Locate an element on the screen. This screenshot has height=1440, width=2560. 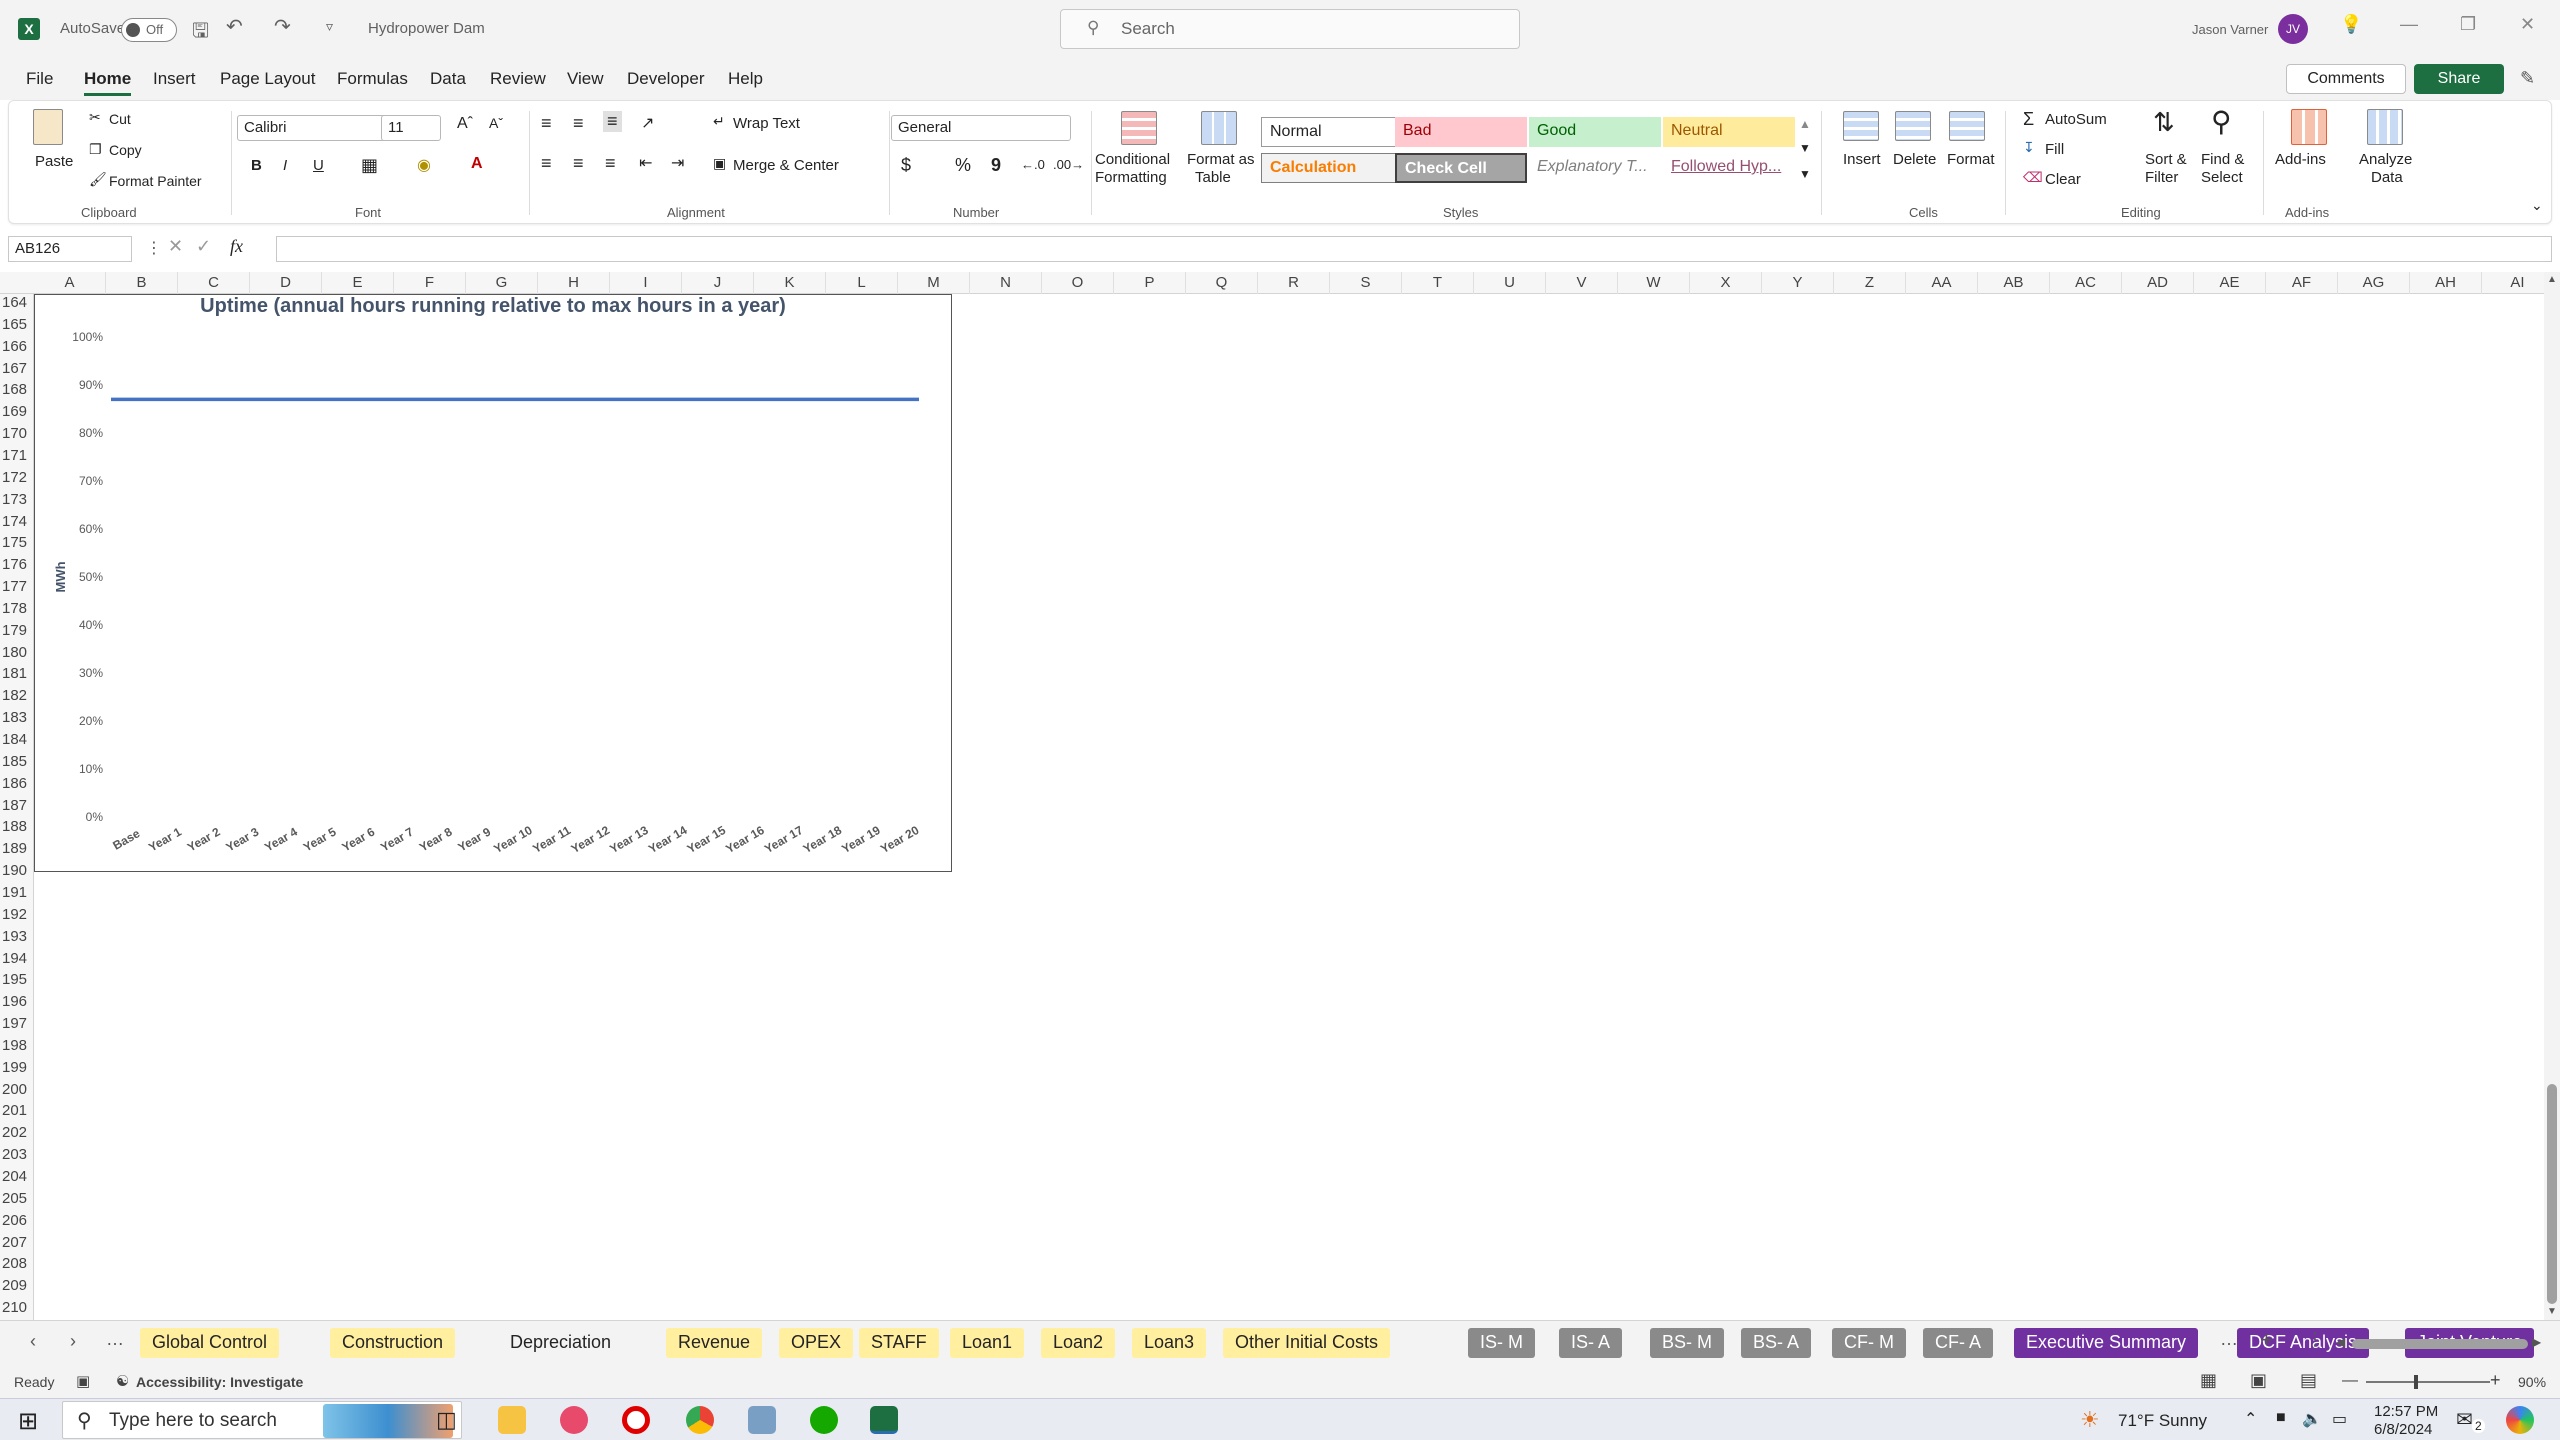
sheet-tab: Construction is located at coordinates (393, 1343).